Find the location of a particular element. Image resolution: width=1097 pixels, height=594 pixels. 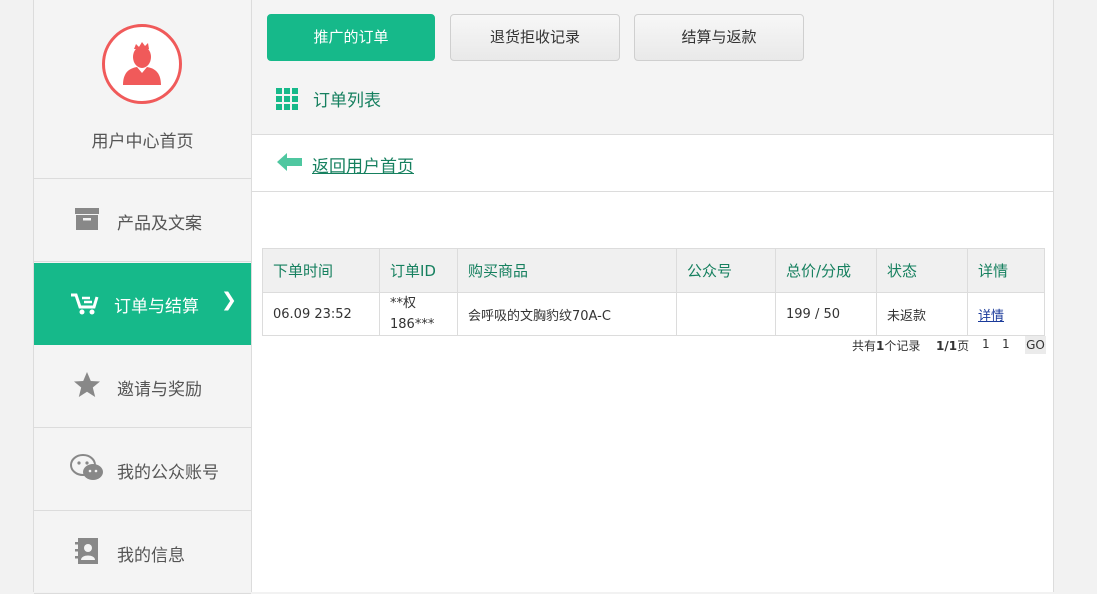

archive-box-icon is located at coordinates (87, 219).